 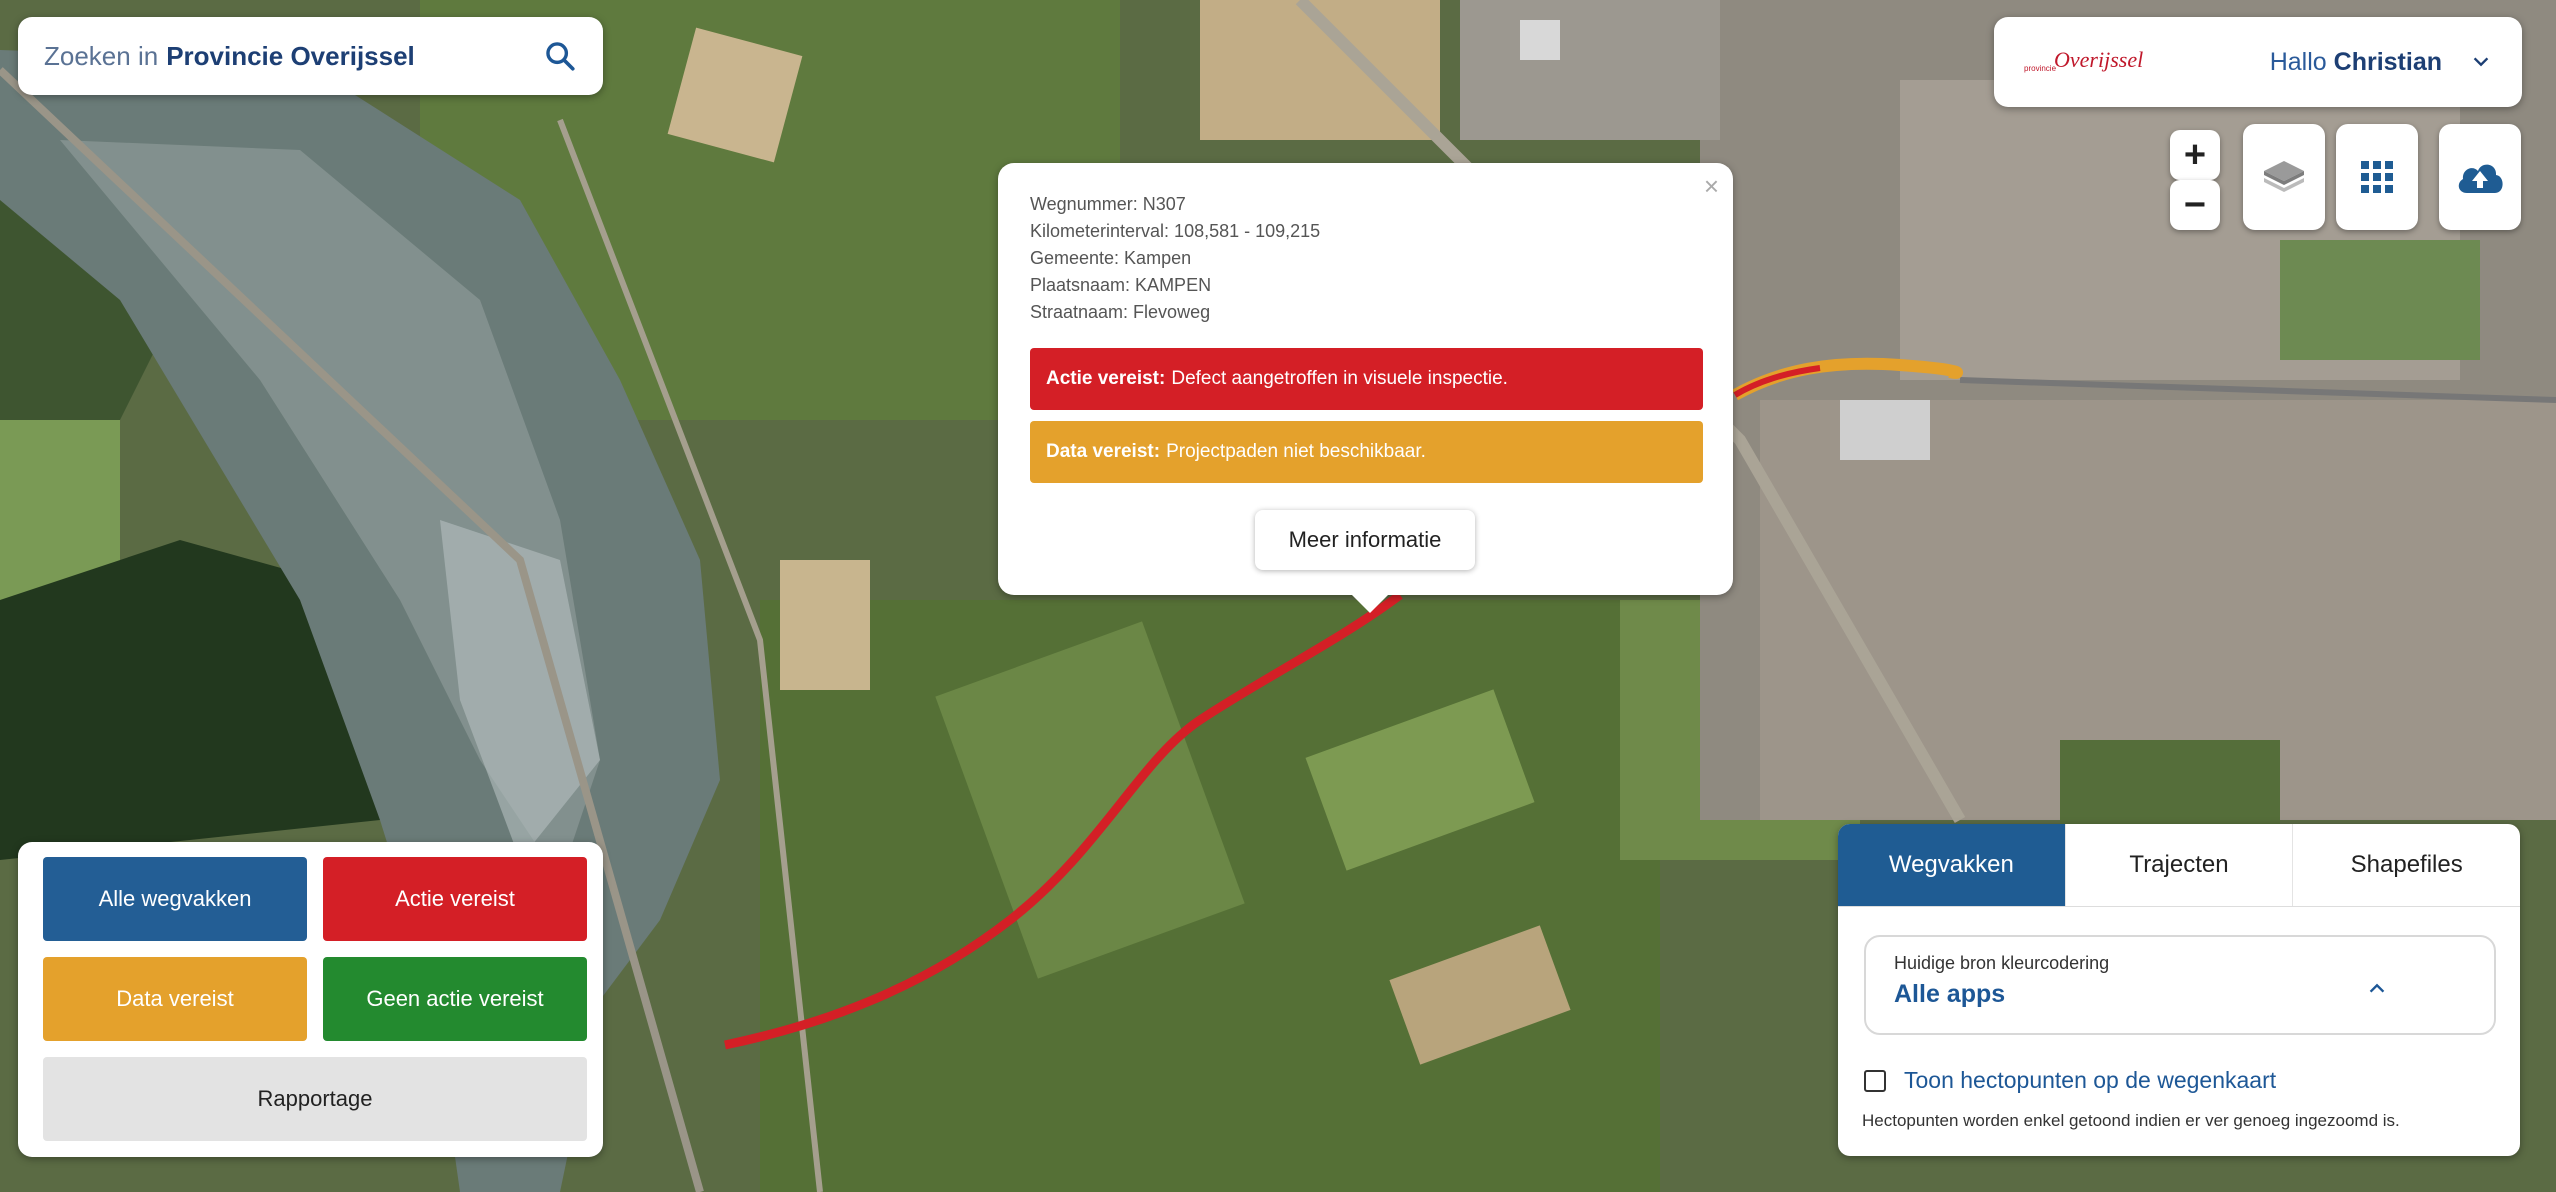 I want to click on upload-button, so click(x=2480, y=177).